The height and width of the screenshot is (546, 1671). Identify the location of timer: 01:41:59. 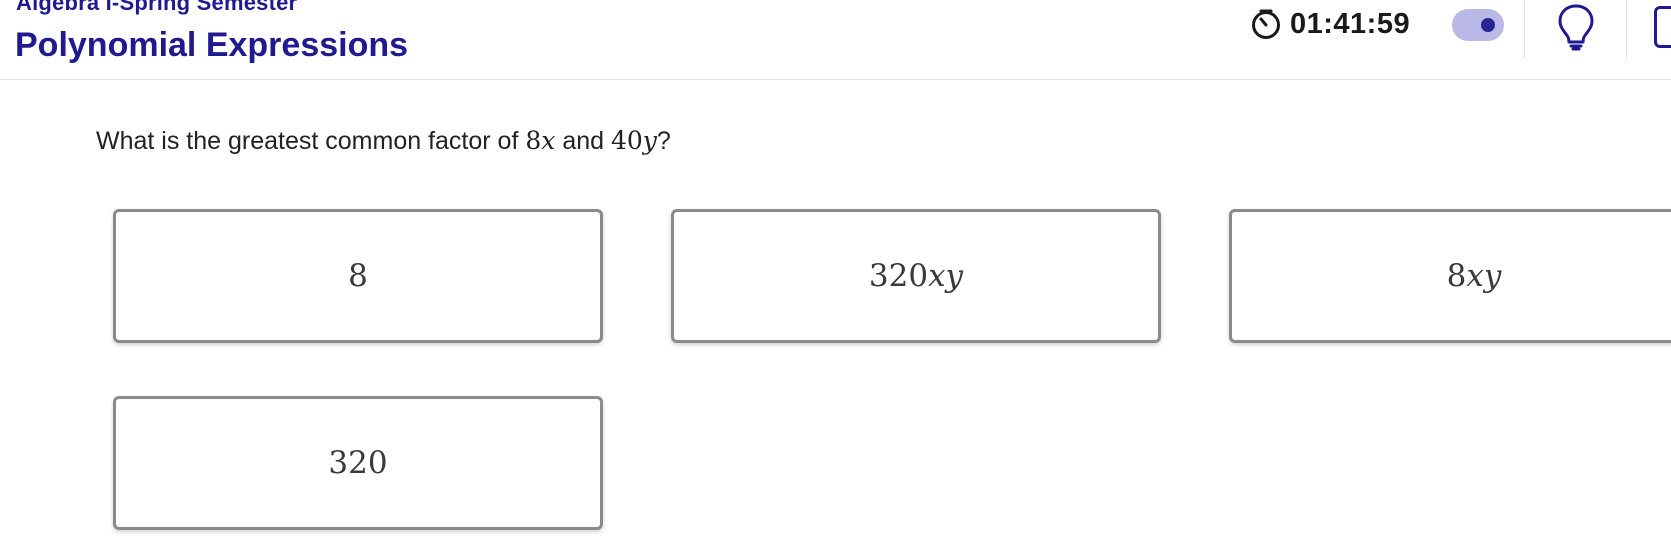
(1330, 24).